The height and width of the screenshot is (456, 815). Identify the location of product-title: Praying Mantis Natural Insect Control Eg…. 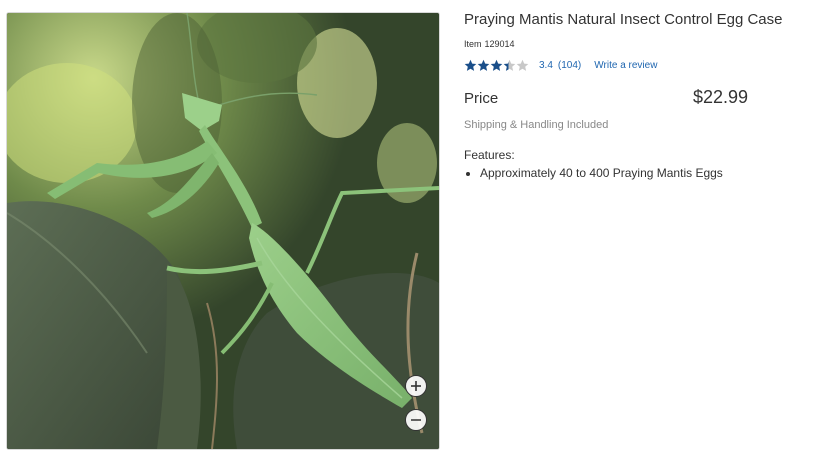
(623, 19).